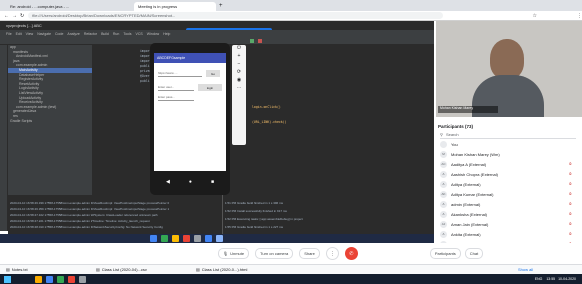  Describe the element at coordinates (441, 134) in the screenshot. I see `search-icon: ⚲` at that location.